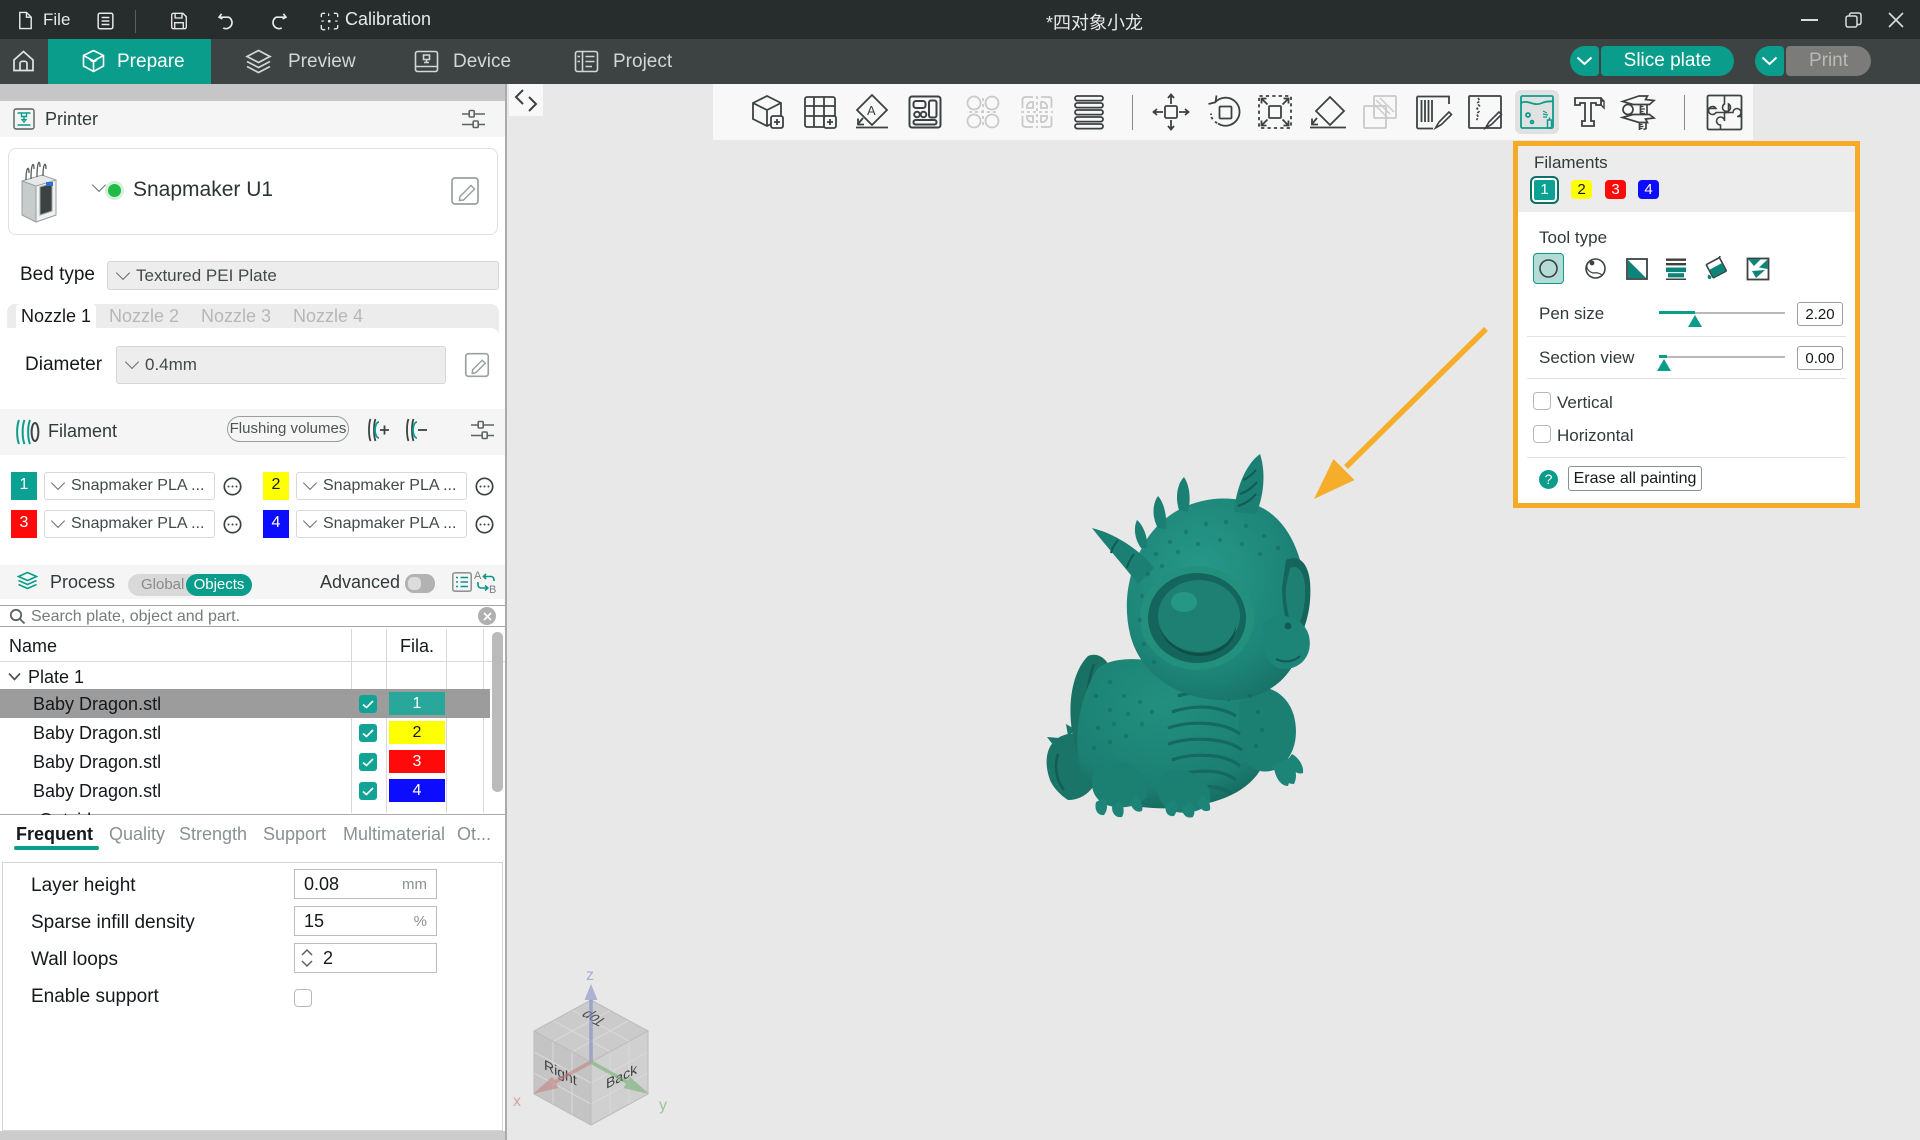 The height and width of the screenshot is (1140, 1920). Describe the element at coordinates (492, 589) in the screenshot. I see `svg-text: B` at that location.